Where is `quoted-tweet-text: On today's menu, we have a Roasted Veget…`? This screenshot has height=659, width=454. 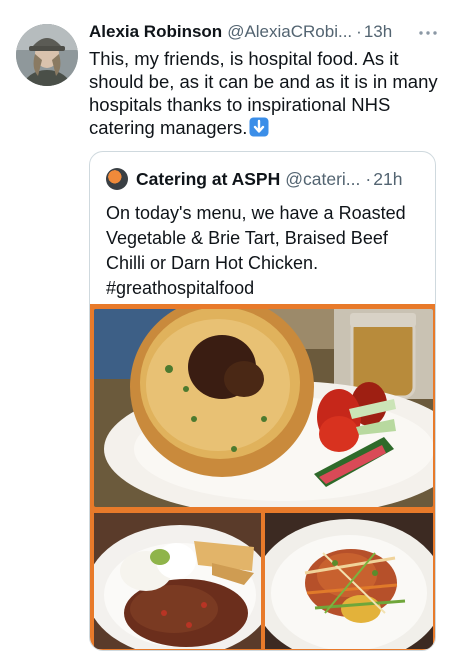 quoted-tweet-text: On today's menu, we have a Roasted Veget… is located at coordinates (256, 250).